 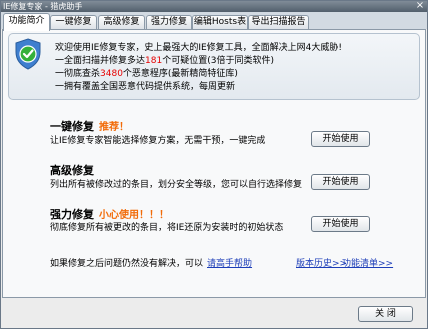 What do you see at coordinates (340, 139) in the screenshot?
I see `one-click-repair-start-button: 开始使用` at bounding box center [340, 139].